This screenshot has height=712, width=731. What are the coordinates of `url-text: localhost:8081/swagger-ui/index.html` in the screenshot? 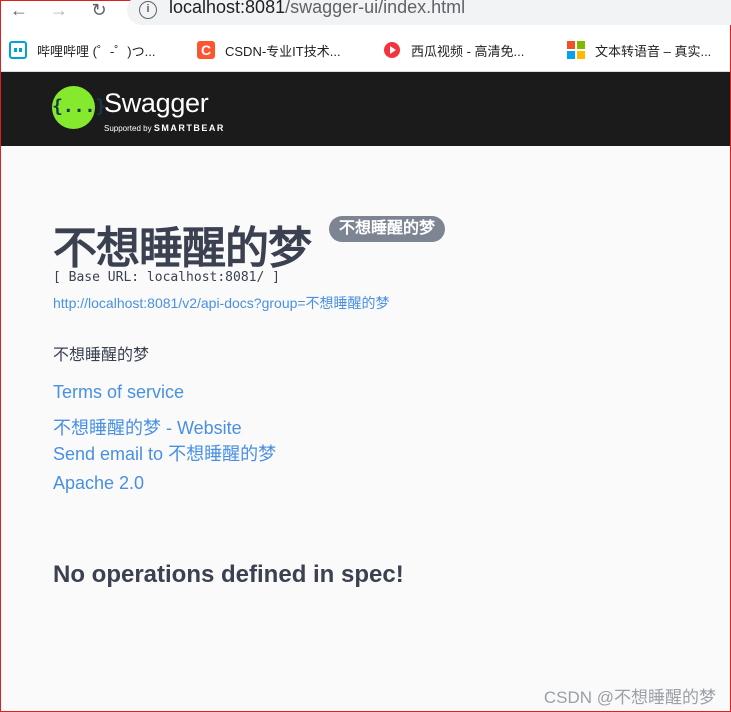 It's located at (317, 9).